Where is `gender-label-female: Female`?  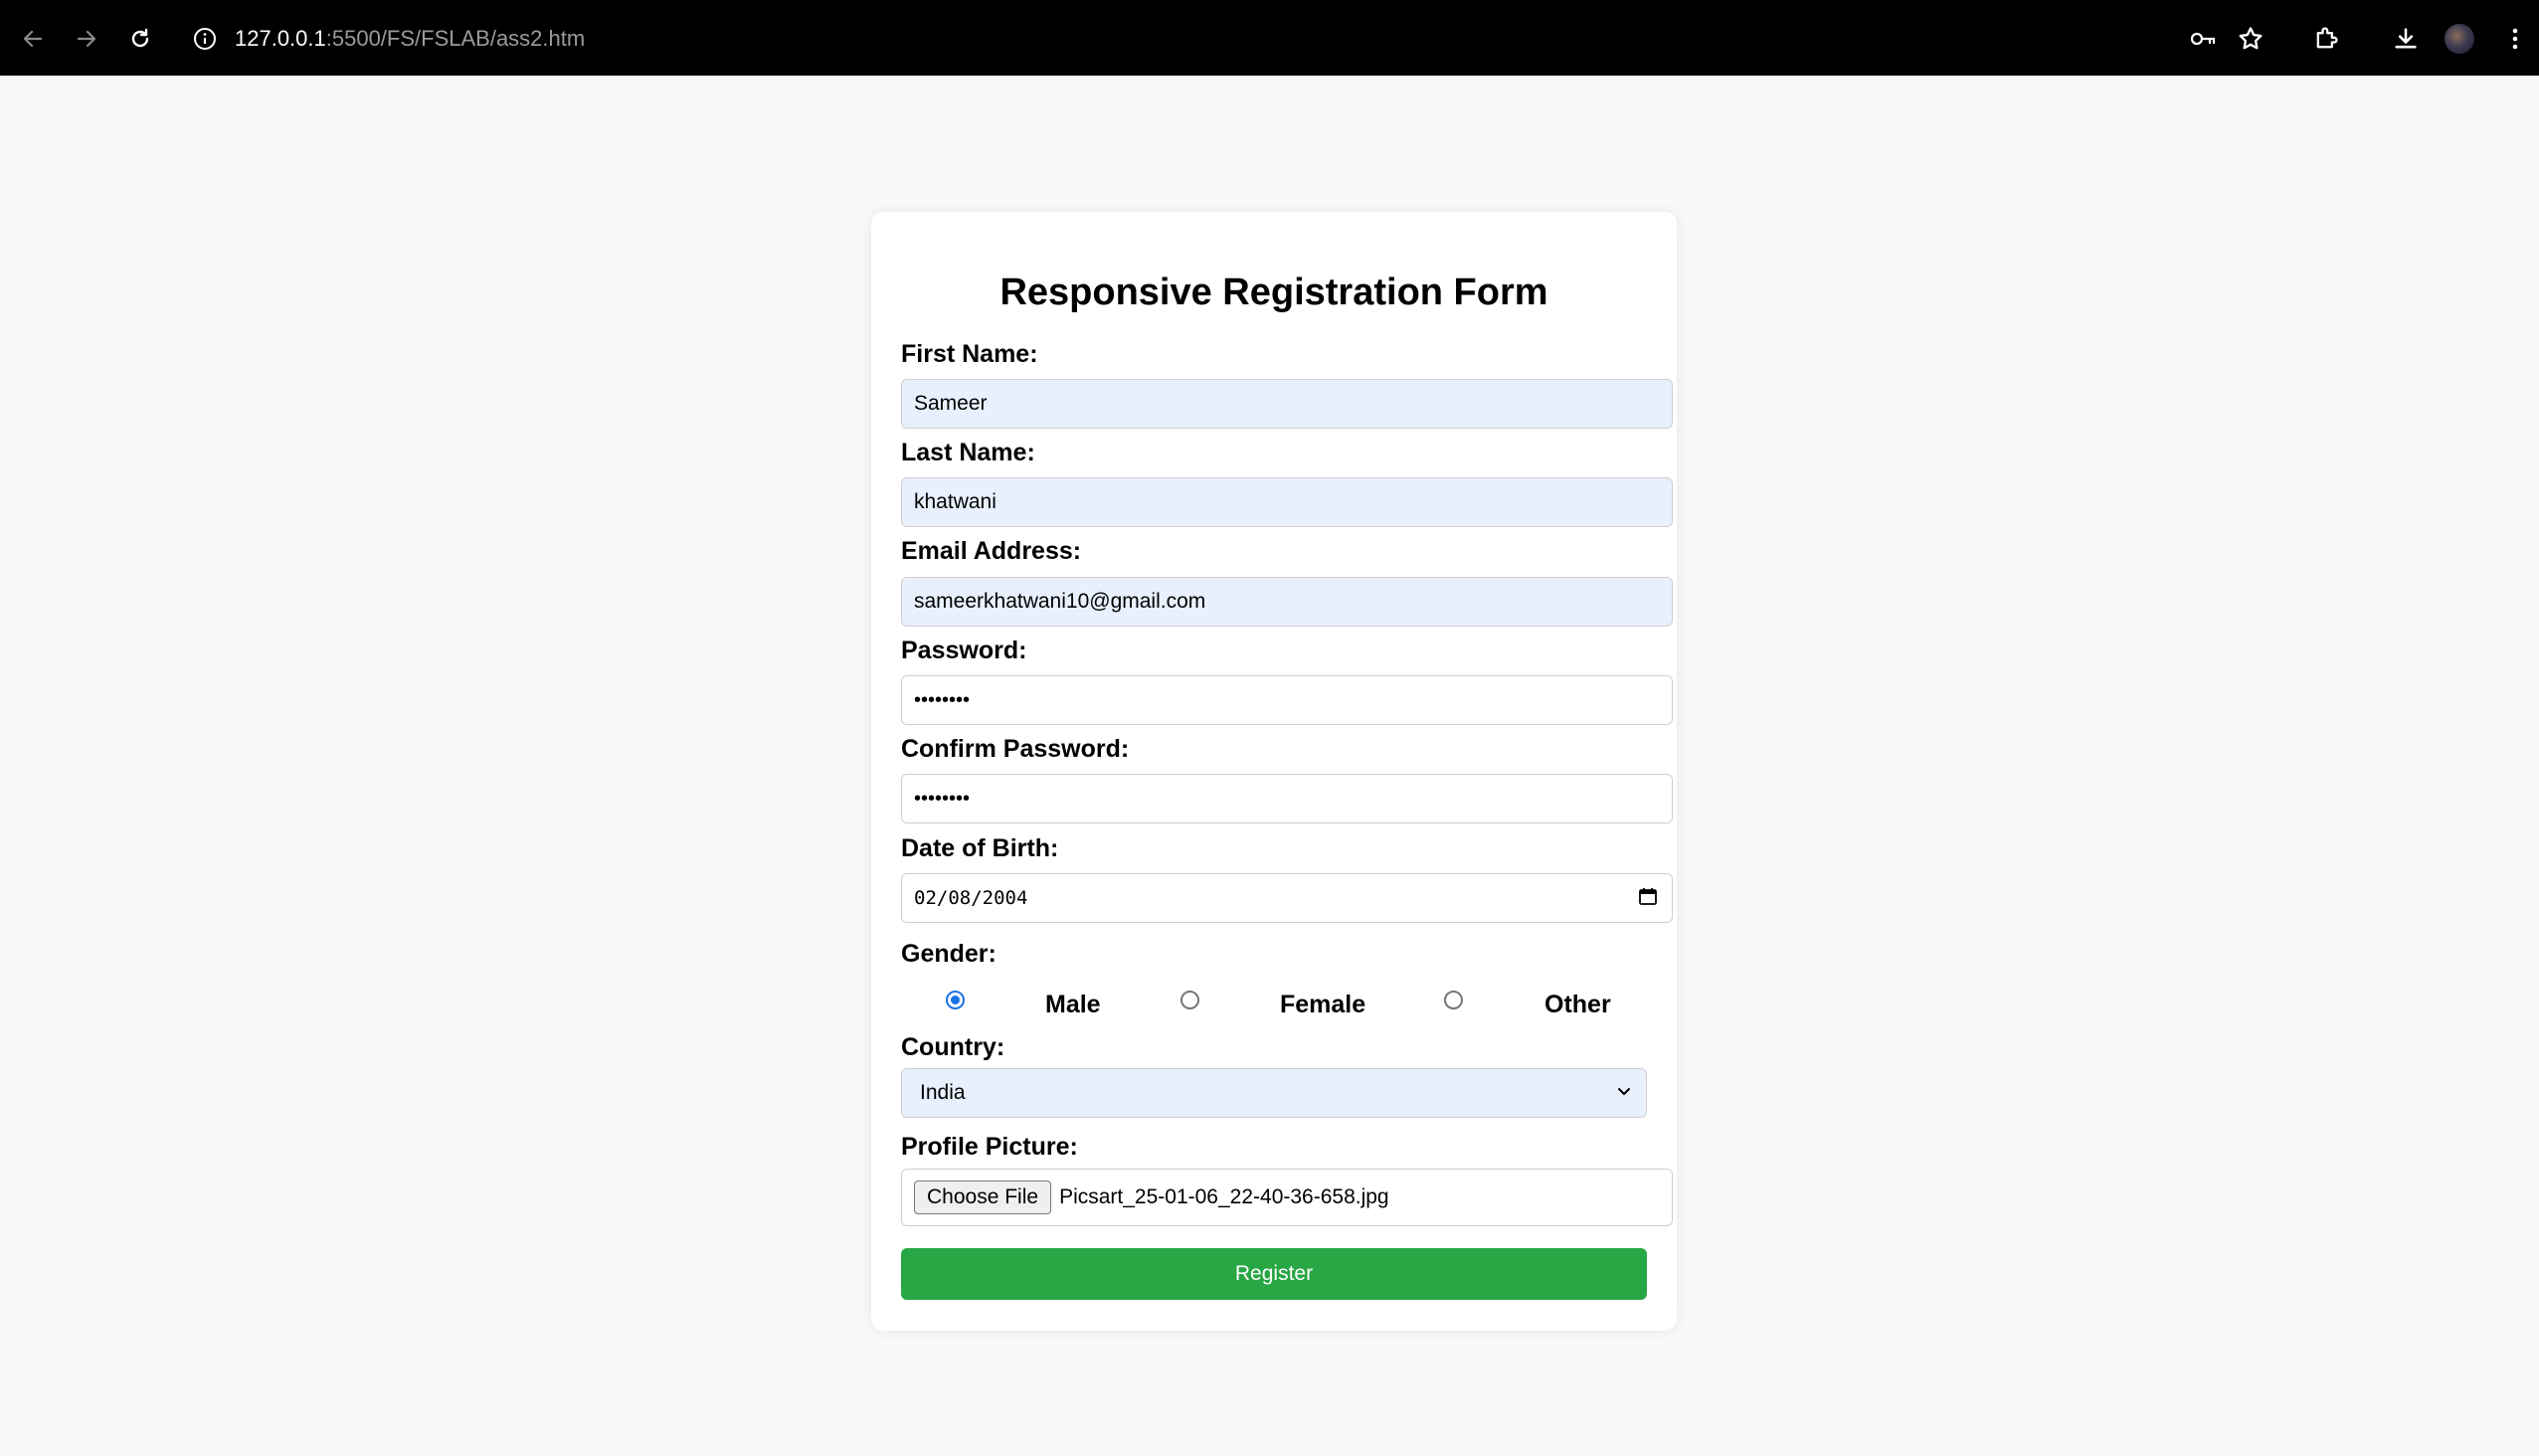 gender-label-female: Female is located at coordinates (1323, 1004).